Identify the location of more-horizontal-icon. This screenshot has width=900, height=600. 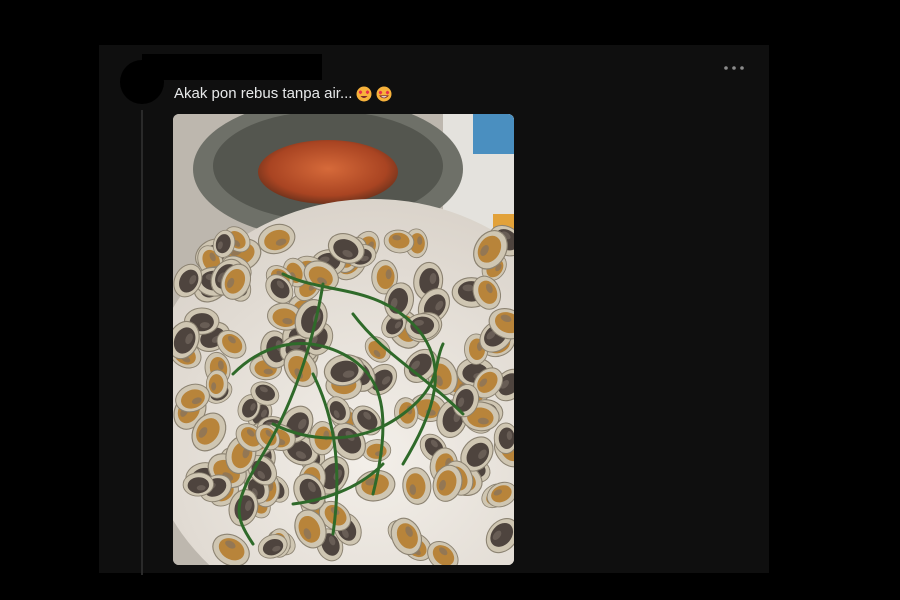
(734, 68).